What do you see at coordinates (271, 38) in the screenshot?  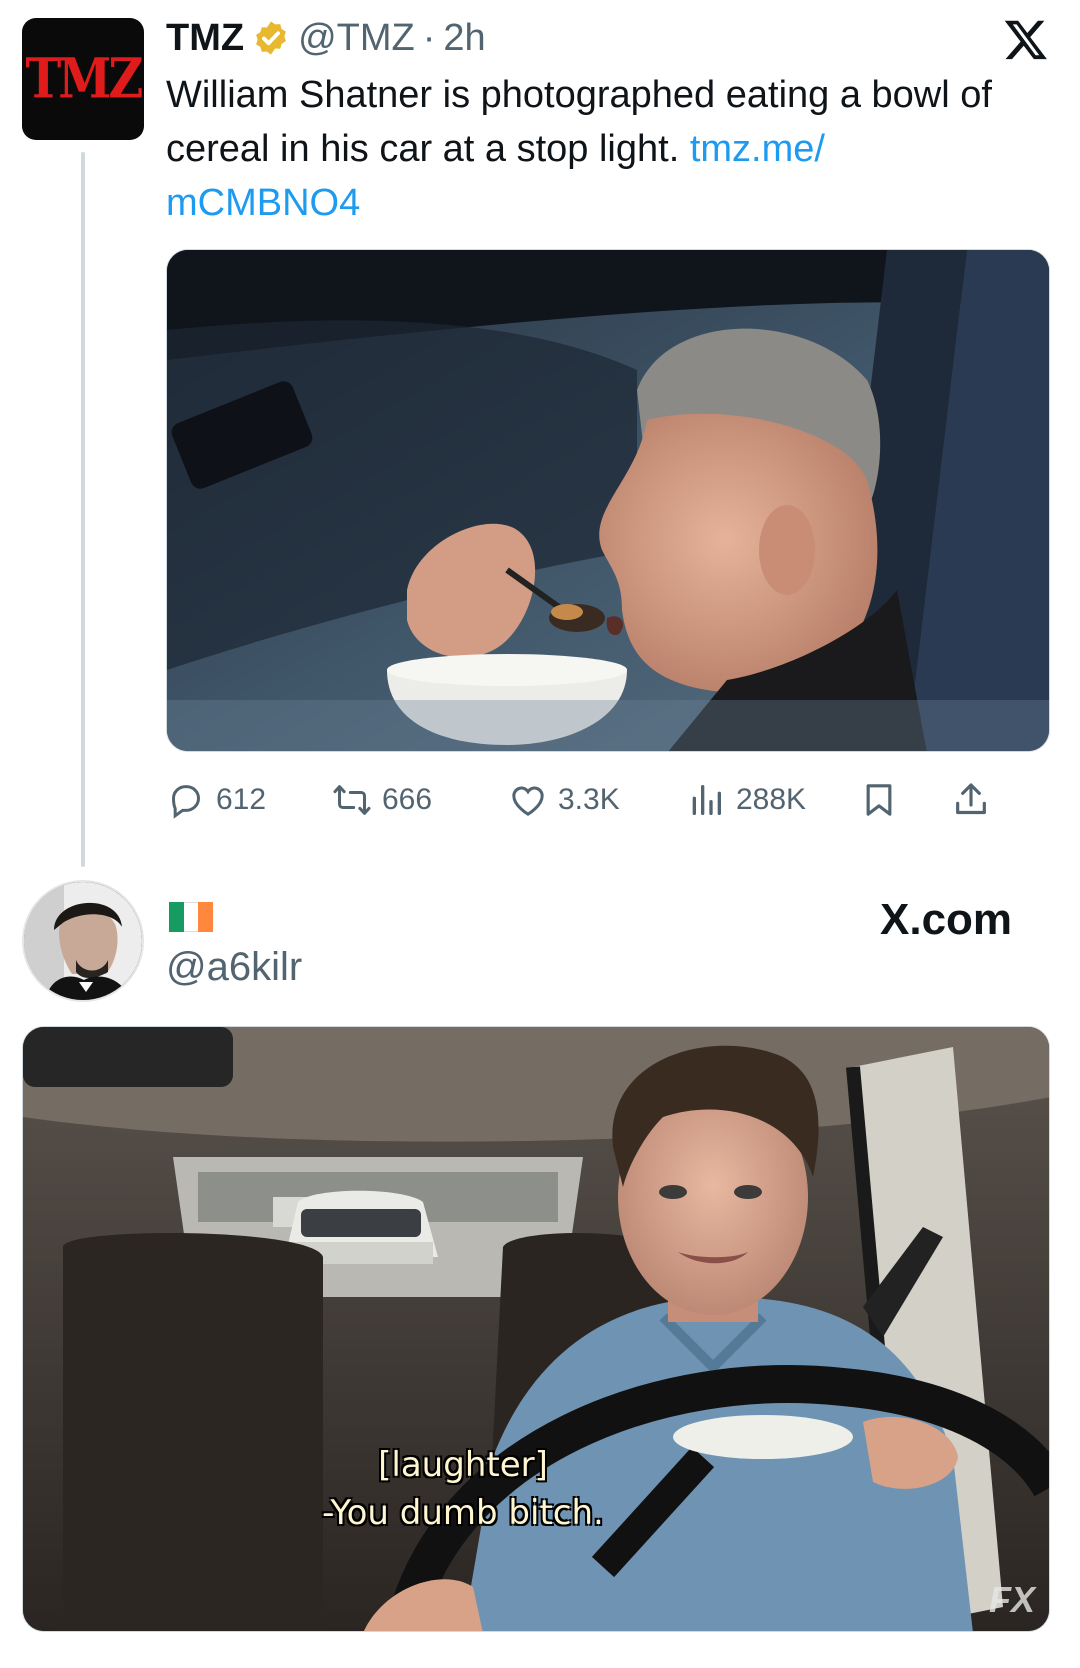 I see `verified-badge-icon` at bounding box center [271, 38].